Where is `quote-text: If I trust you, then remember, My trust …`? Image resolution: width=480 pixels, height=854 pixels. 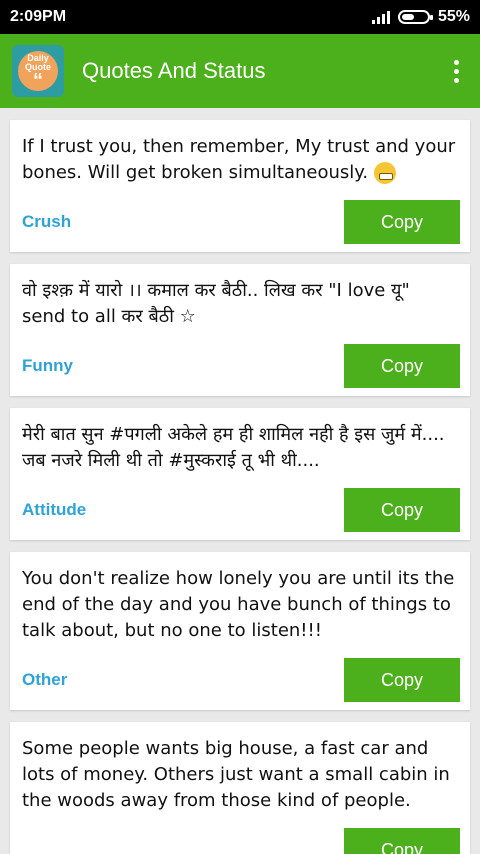
quote-text: If I trust you, then remember, My trust … is located at coordinates (239, 160).